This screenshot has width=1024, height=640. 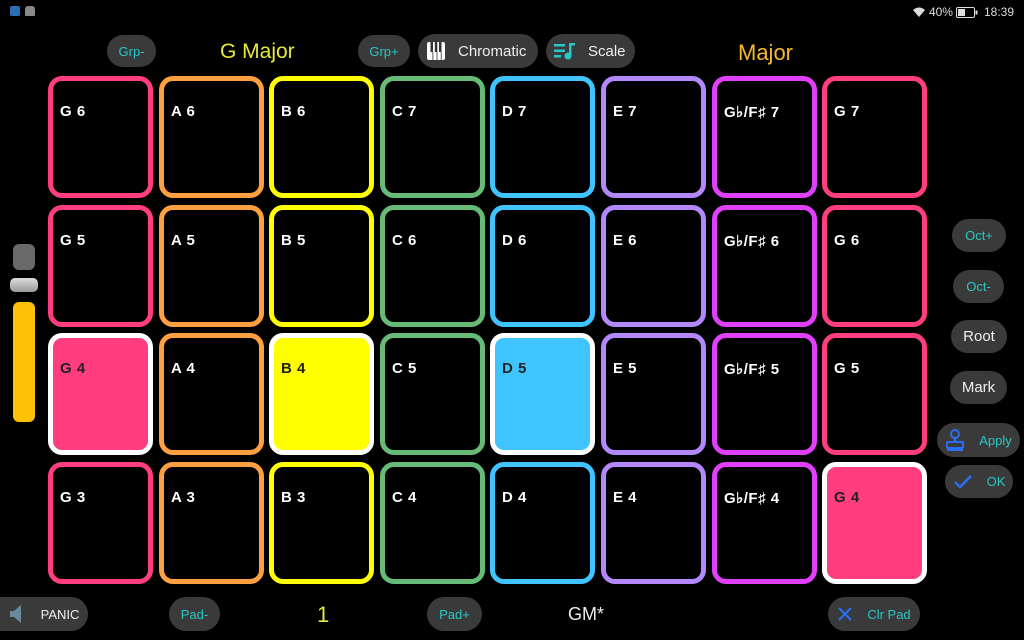 What do you see at coordinates (625, 497) in the screenshot?
I see `note-pad-label: E 4` at bounding box center [625, 497].